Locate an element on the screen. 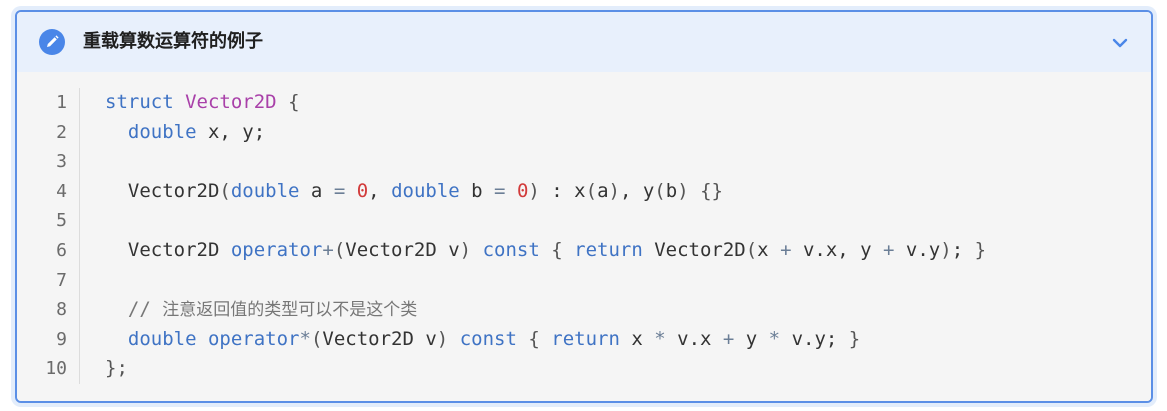 The width and height of the screenshot is (1167, 411). code-token: // is located at coordinates (145, 309).